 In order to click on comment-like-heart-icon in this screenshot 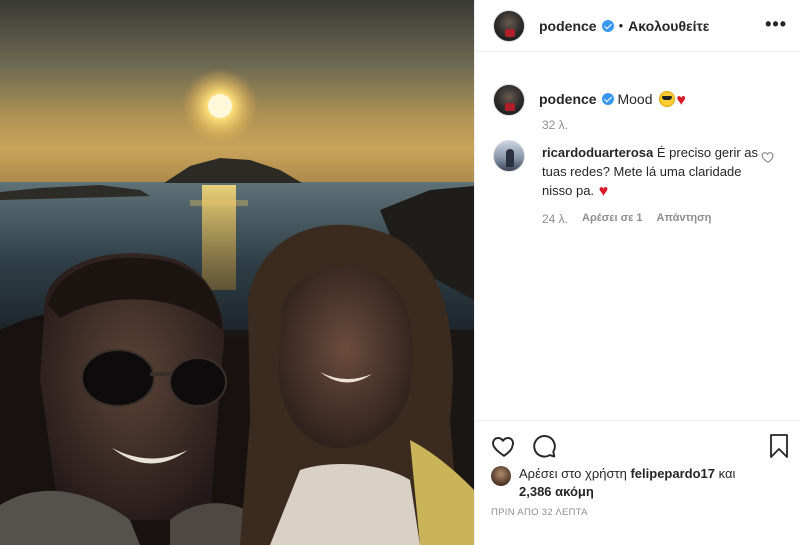, I will do `click(768, 157)`.